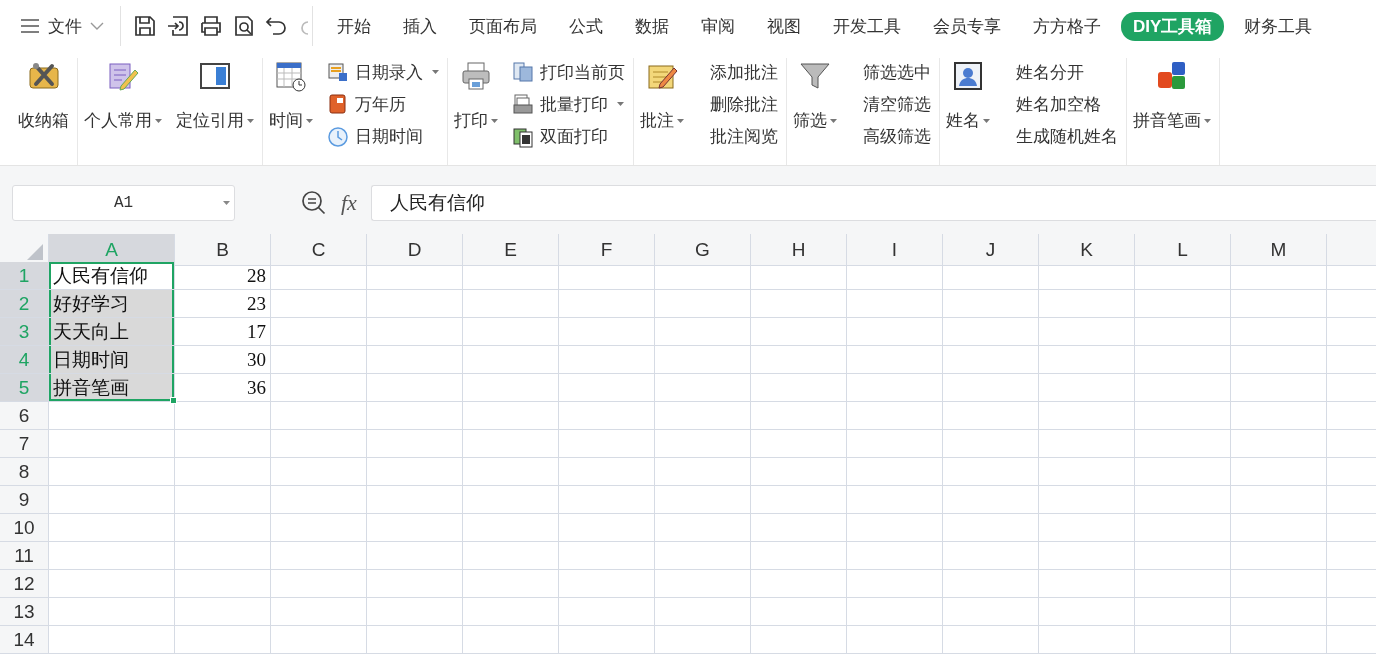  Describe the element at coordinates (718, 26) in the screenshot. I see `ribbon-tab: 审阅` at that location.